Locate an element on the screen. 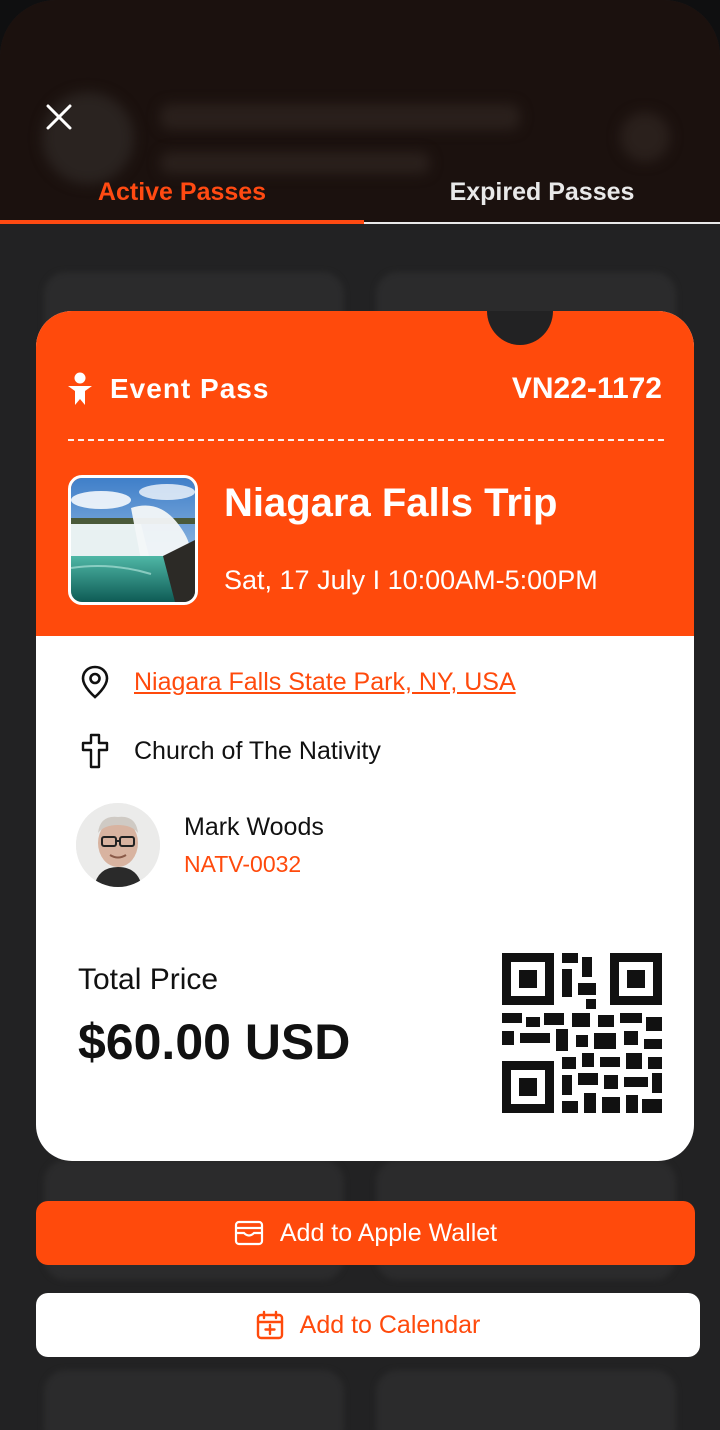 This screenshot has width=720, height=1430. add-to-calendar-button: Add to Calendar is located at coordinates (368, 1325).